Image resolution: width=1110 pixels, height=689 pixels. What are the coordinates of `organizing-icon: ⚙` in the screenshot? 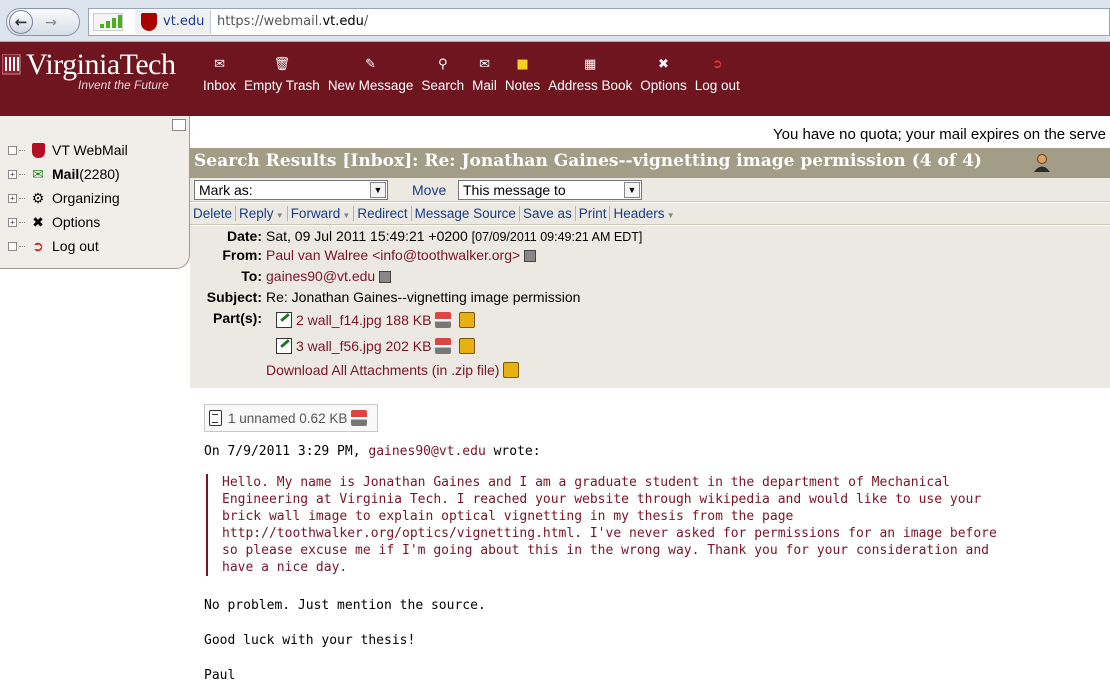 It's located at (38, 197).